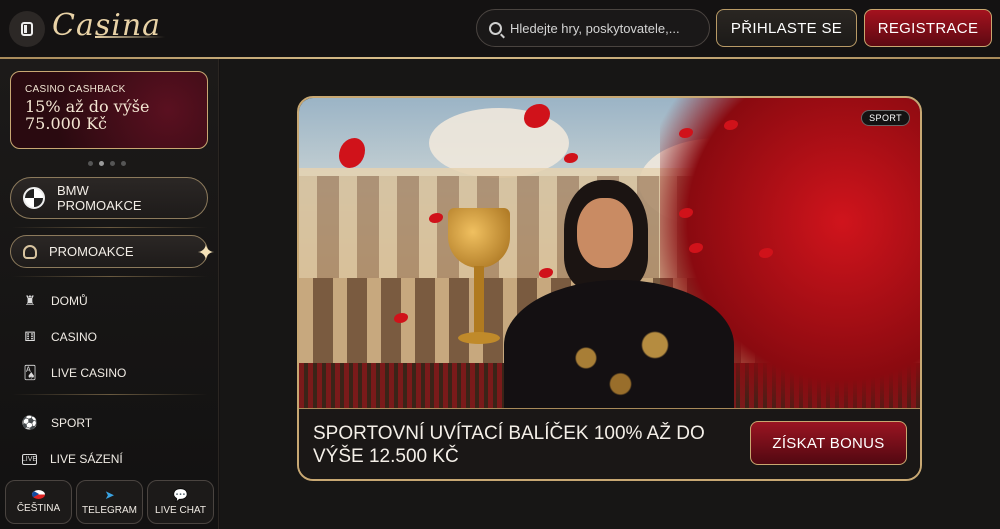  Describe the element at coordinates (38, 502) in the screenshot. I see `language-button: ČEŠTINA` at that location.